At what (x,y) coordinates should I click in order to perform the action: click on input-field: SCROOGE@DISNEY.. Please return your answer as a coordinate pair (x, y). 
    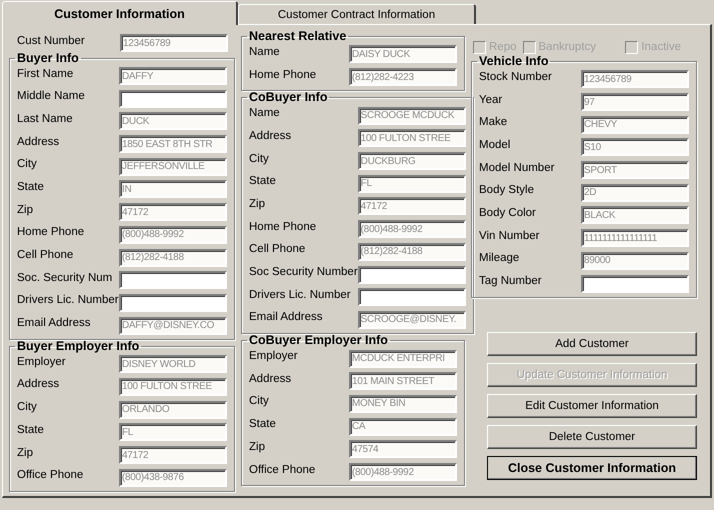
    Looking at the image, I should click on (412, 319).